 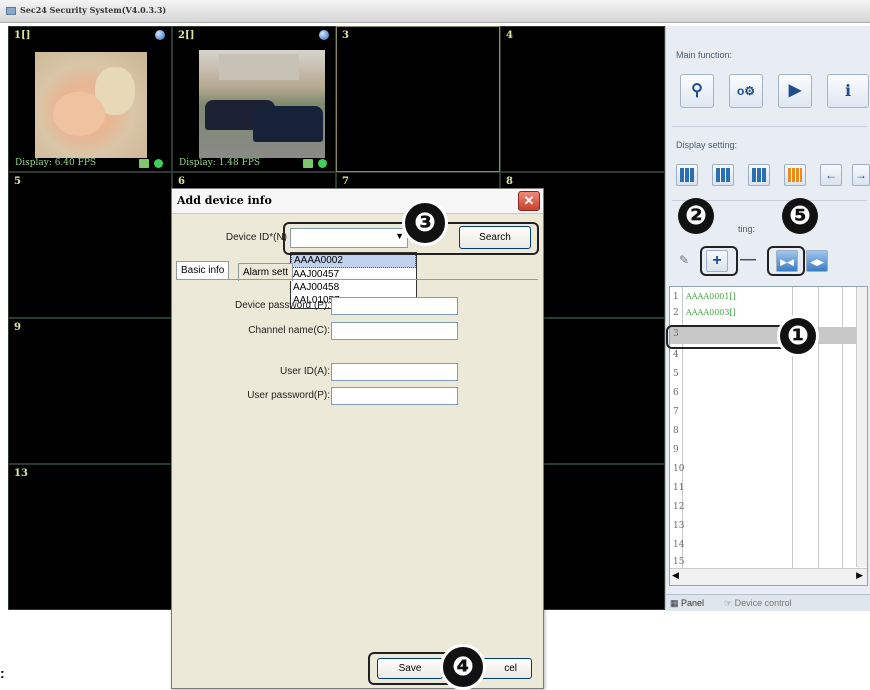 I want to click on device-row: 7, so click(x=760, y=413).